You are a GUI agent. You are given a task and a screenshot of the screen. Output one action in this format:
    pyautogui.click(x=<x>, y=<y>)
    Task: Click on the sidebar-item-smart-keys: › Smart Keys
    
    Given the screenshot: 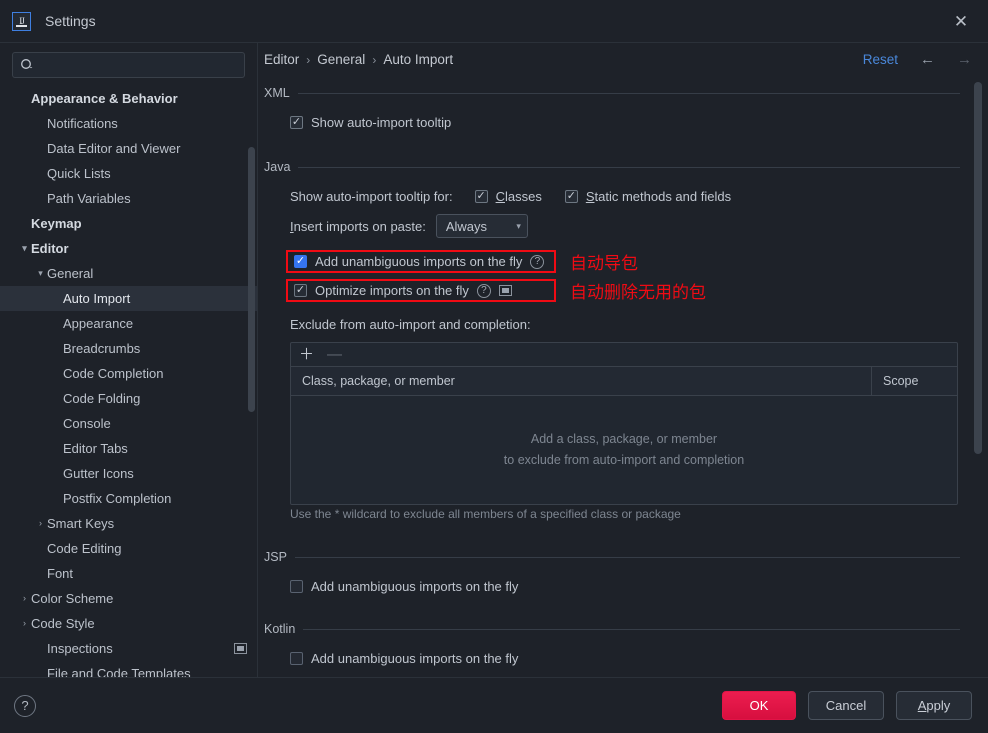 What is the action you would take?
    pyautogui.click(x=128, y=523)
    